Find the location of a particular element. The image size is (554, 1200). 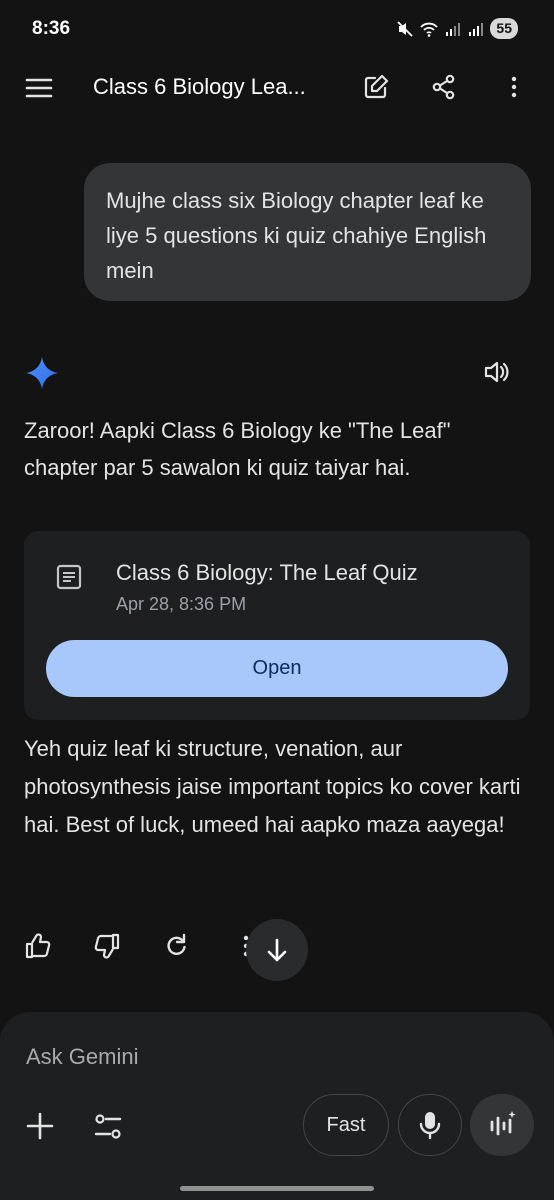

tools-button is located at coordinates (108, 1129).